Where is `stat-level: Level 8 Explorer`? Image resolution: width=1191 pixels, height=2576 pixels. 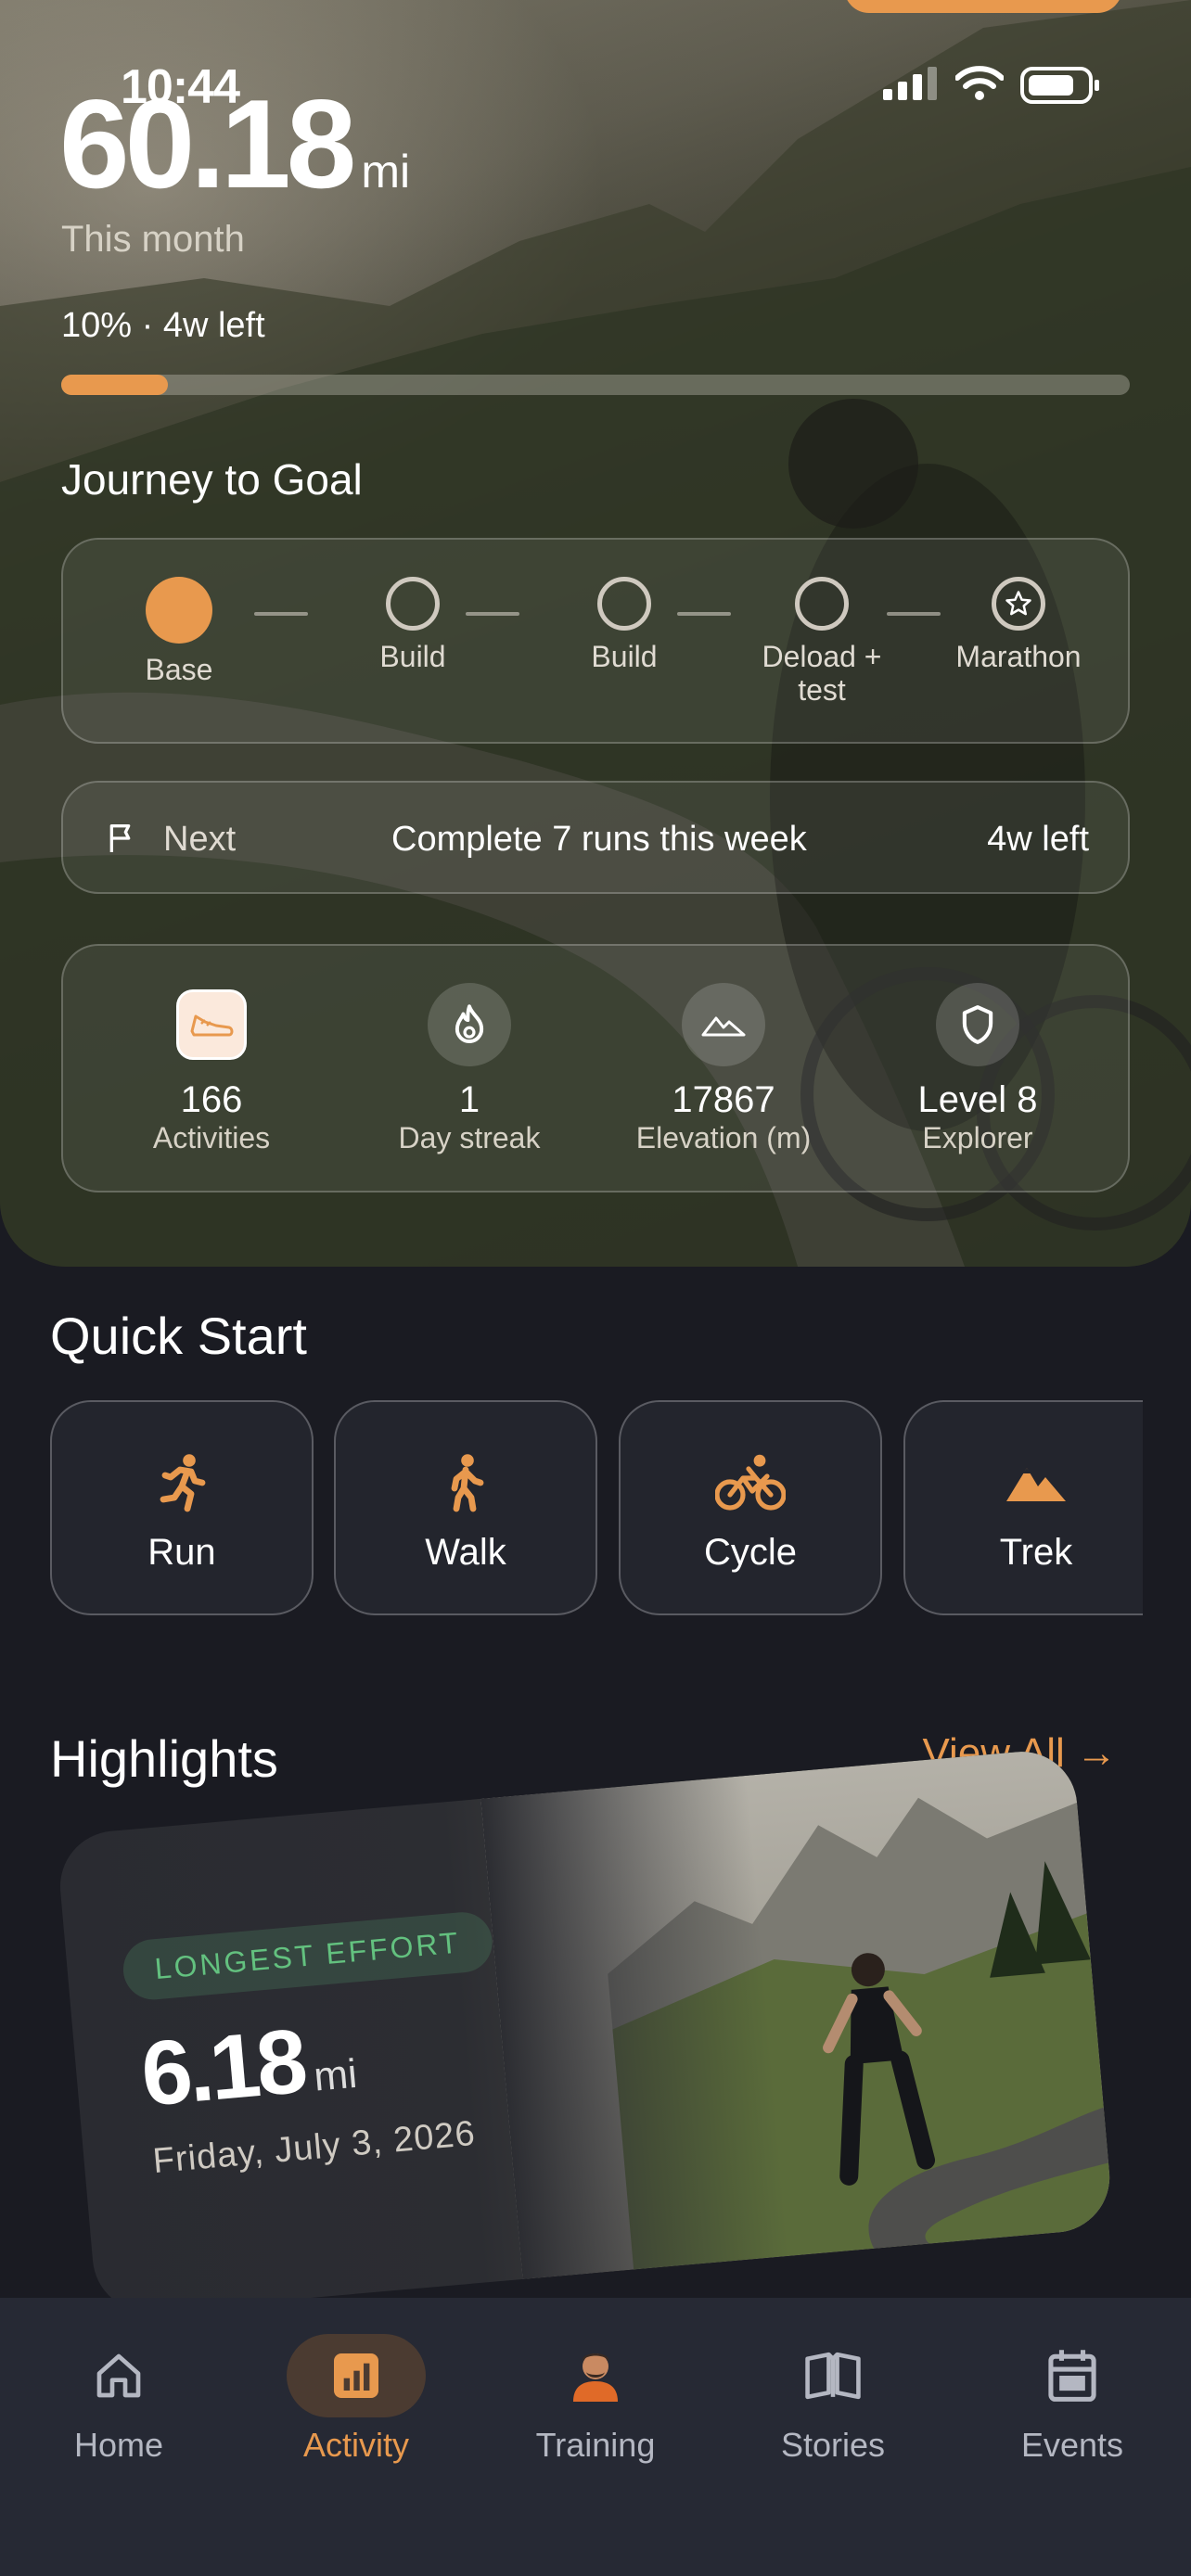
stat-level: Level 8 Explorer is located at coordinates (977, 1069).